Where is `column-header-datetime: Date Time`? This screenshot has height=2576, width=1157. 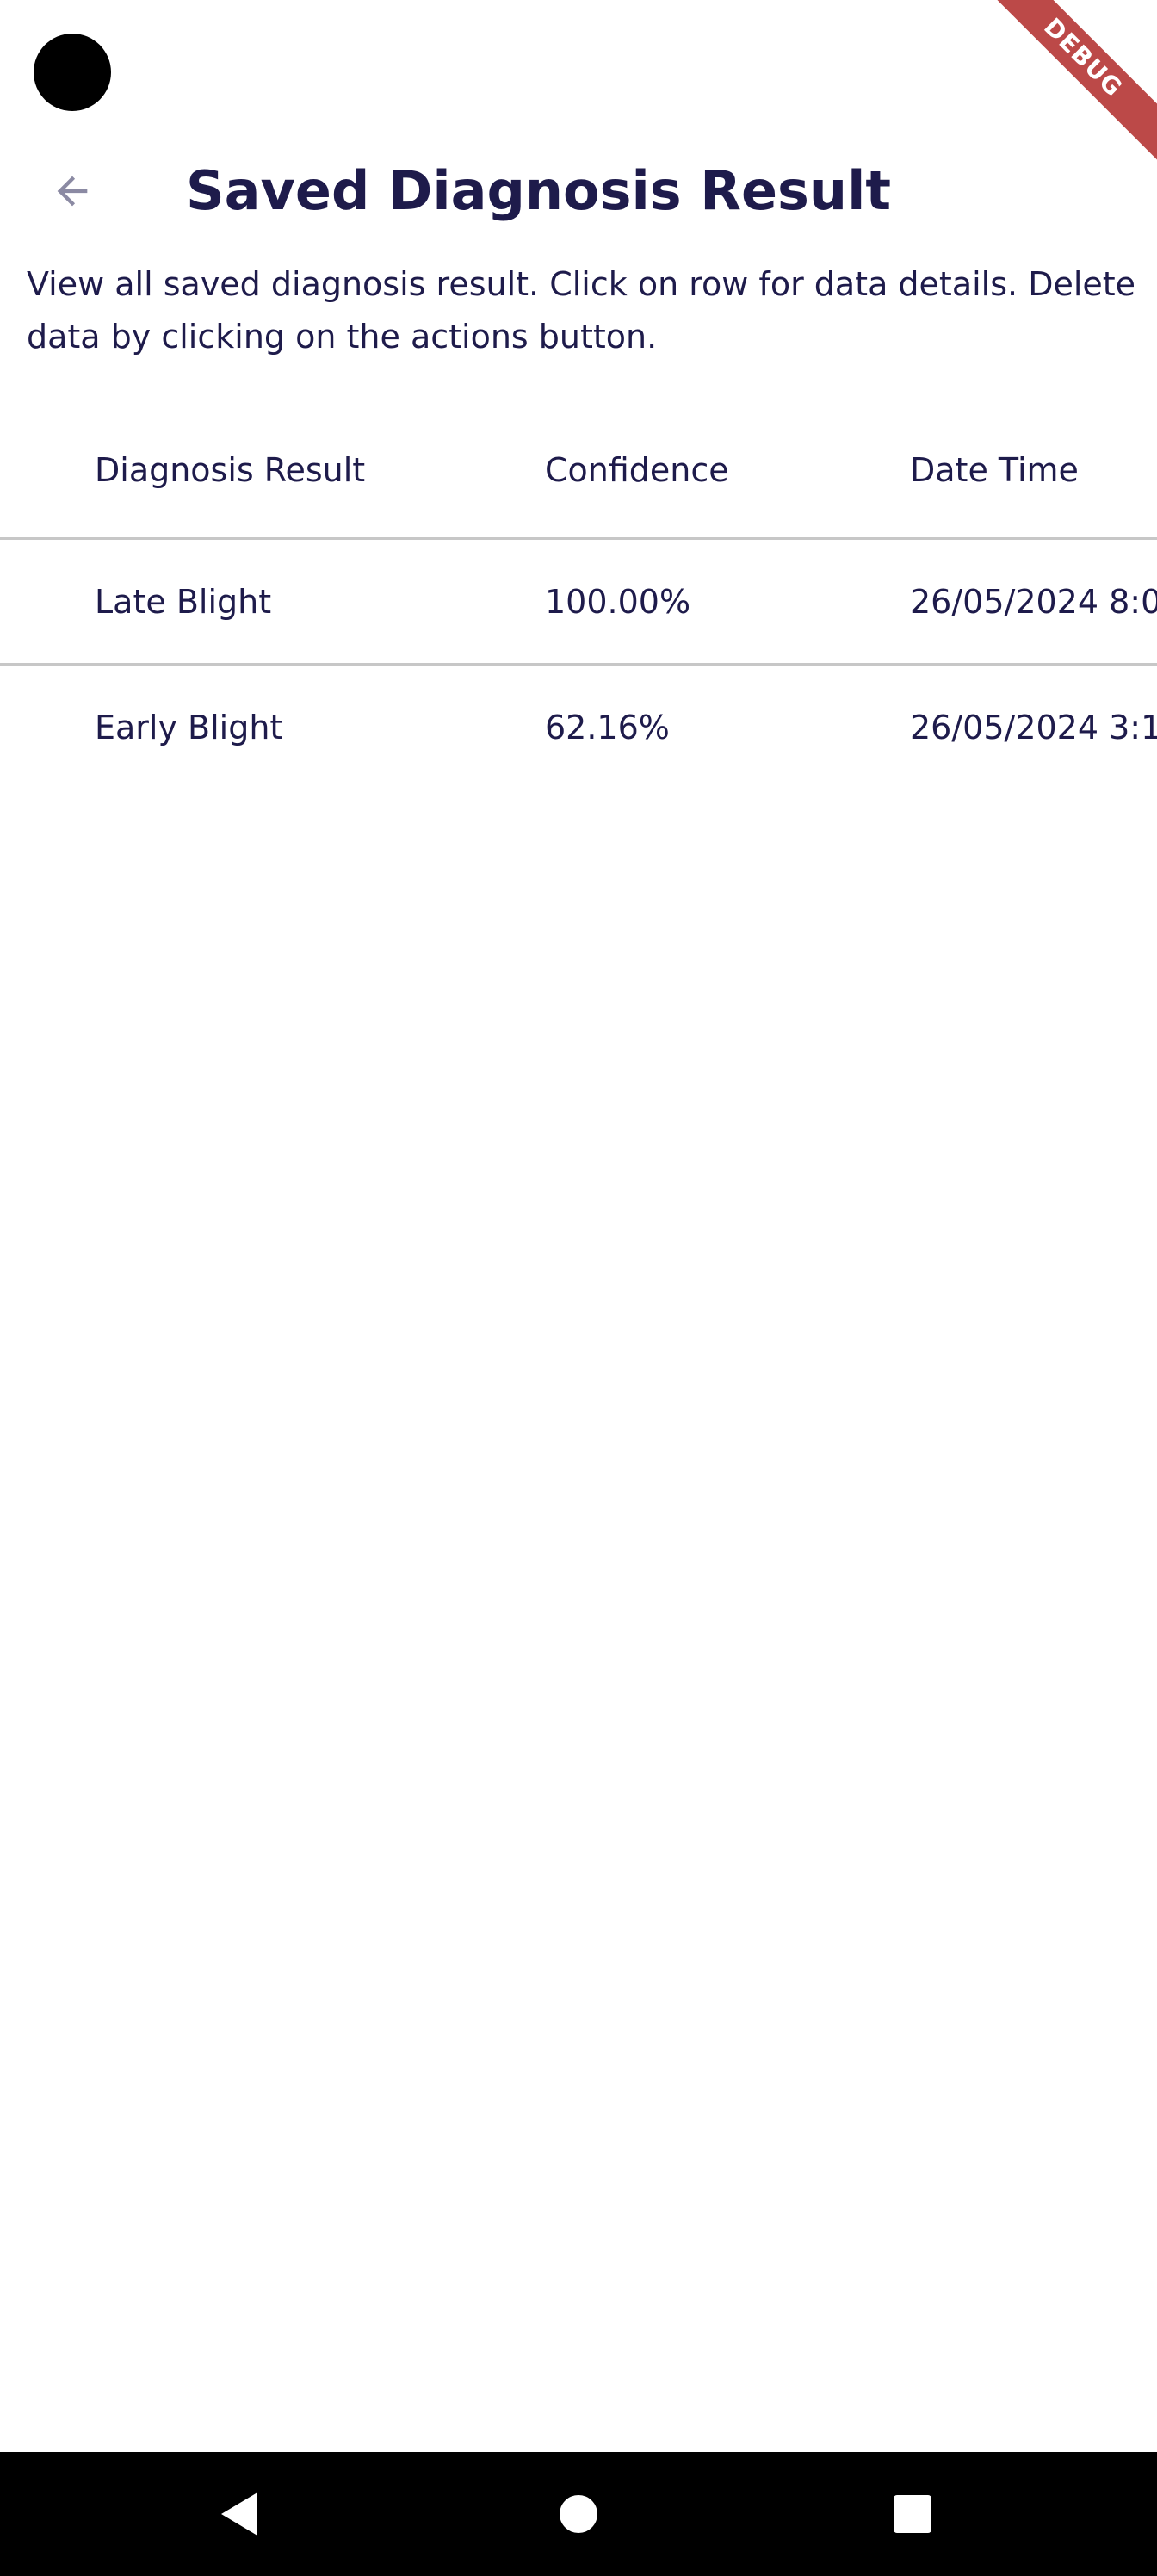 column-header-datetime: Date Time is located at coordinates (994, 470).